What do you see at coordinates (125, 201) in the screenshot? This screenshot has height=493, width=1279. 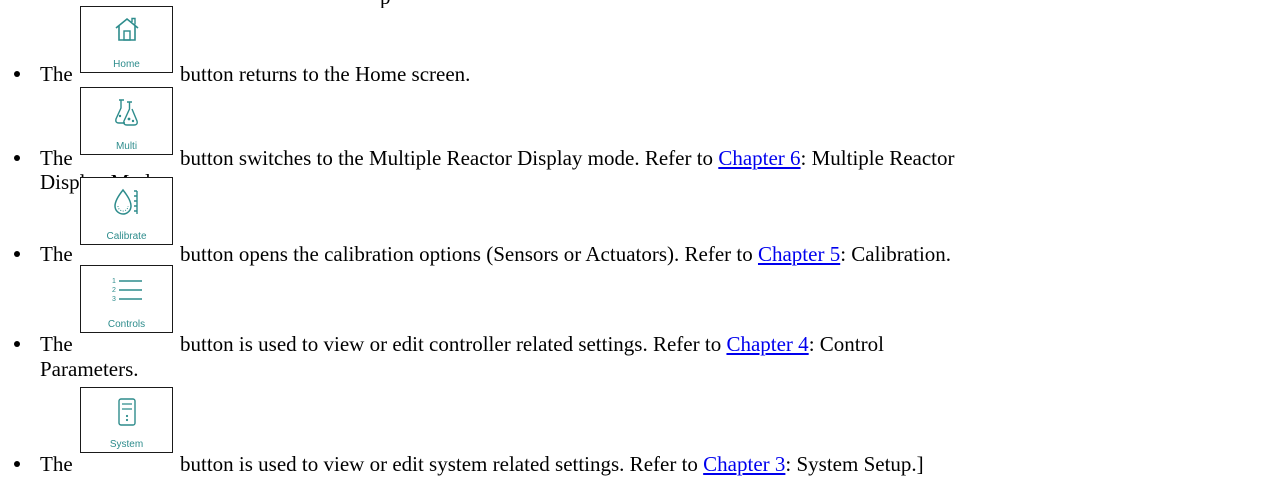 I see `drop-ruler-icon` at bounding box center [125, 201].